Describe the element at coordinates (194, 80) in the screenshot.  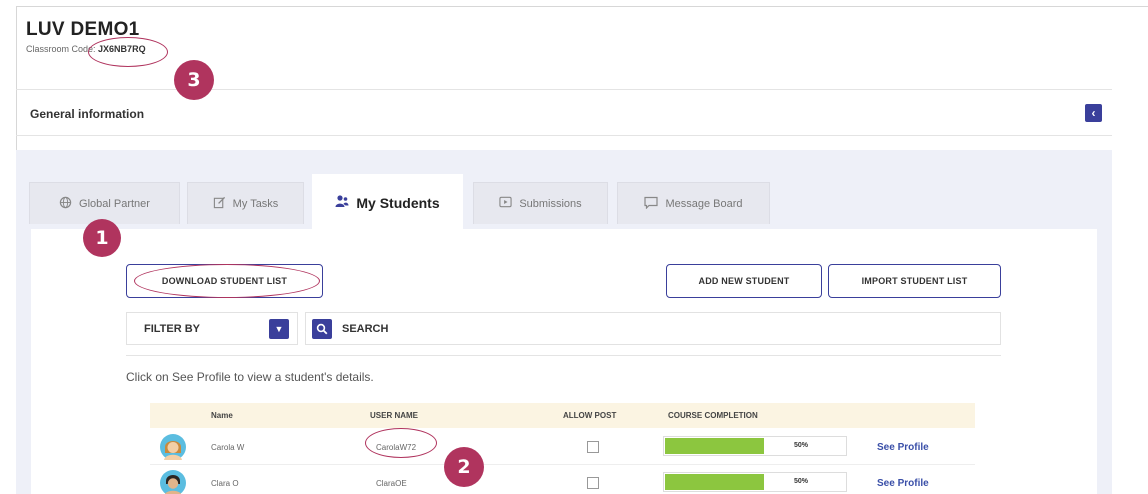
I see `callout-badge: 3` at that location.